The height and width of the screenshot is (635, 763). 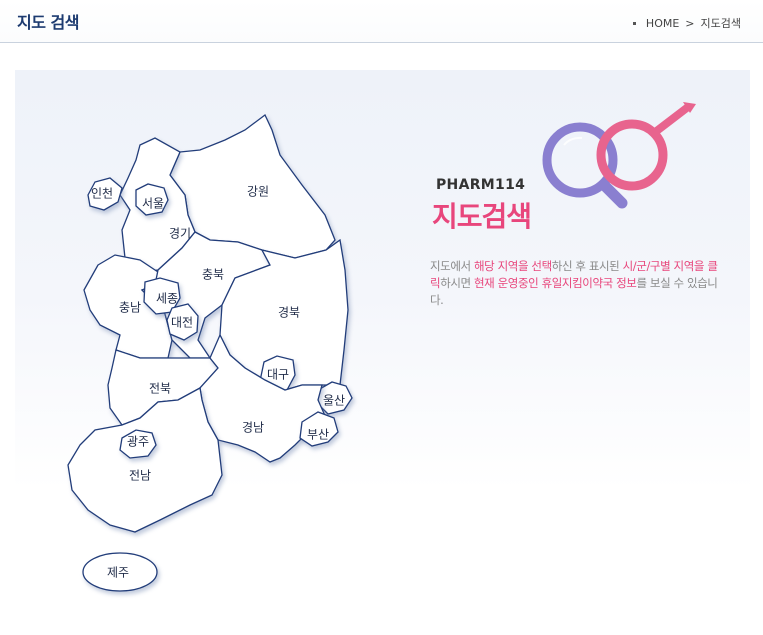 What do you see at coordinates (457, 283) in the screenshot?
I see `desc-part: 하시면` at bounding box center [457, 283].